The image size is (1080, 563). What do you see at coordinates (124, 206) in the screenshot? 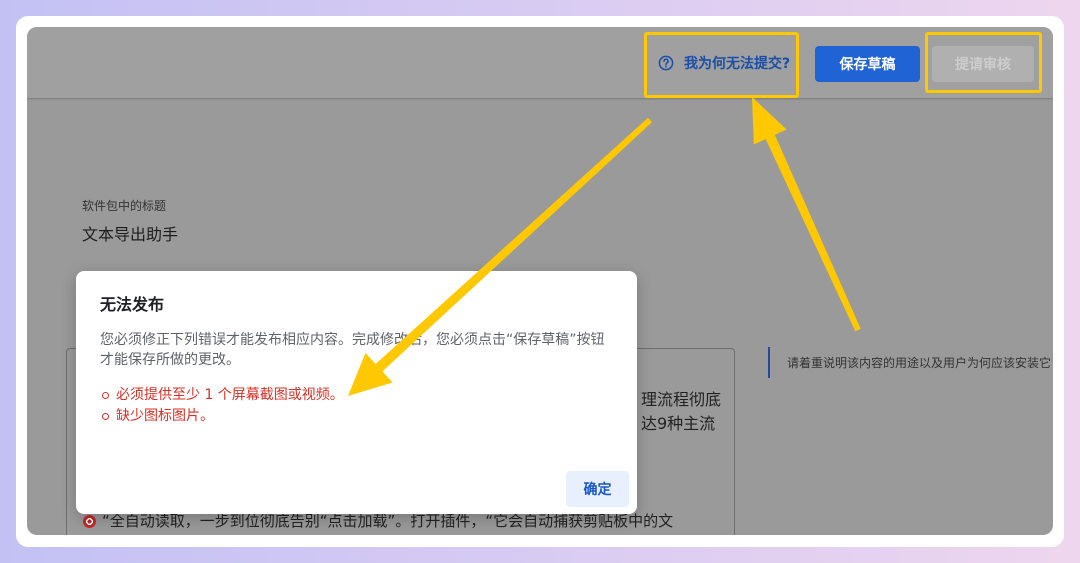
I see `title-field-label: 软件包中的标题` at bounding box center [124, 206].